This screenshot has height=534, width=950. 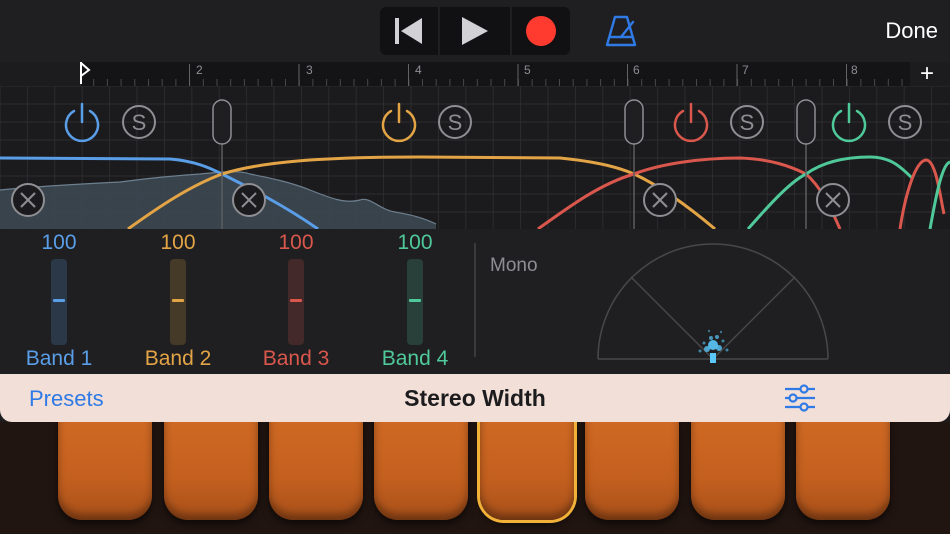 What do you see at coordinates (418, 70) in the screenshot?
I see `ruler-mark: 4` at bounding box center [418, 70].